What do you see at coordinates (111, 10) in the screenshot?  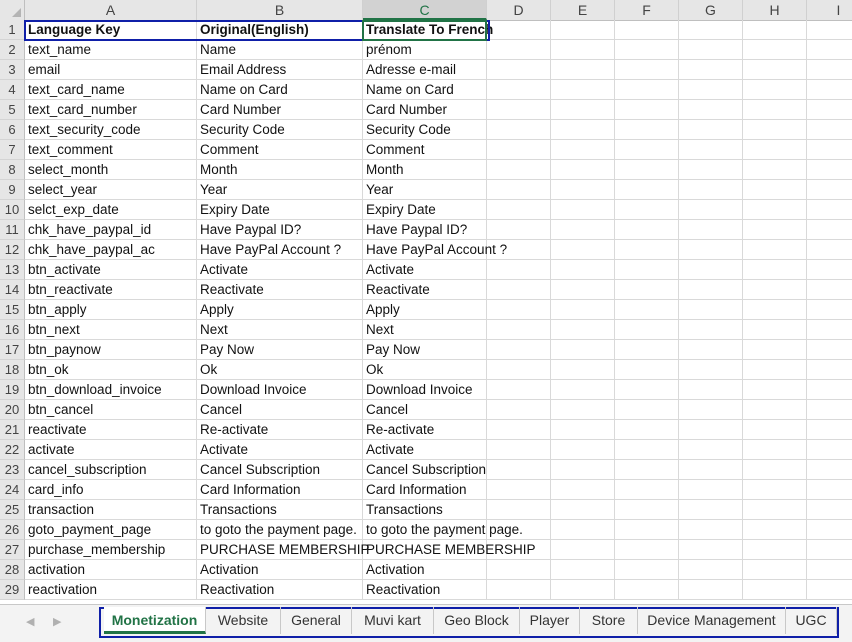 I see `column-header-a: A` at bounding box center [111, 10].